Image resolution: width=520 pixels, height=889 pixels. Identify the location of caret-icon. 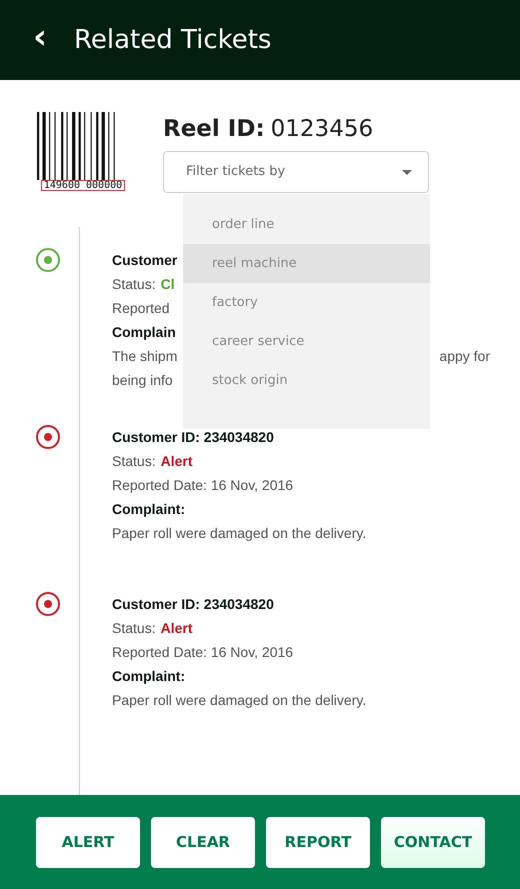
(407, 172).